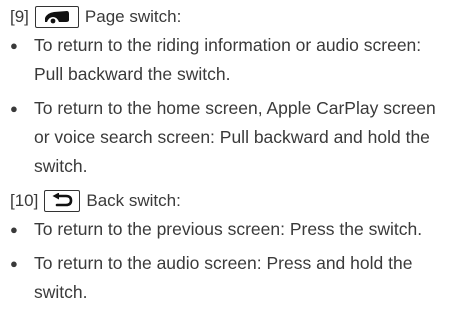 Image resolution: width=460 pixels, height=334 pixels. What do you see at coordinates (19, 16) in the screenshot?
I see `item-number: [9]` at bounding box center [19, 16].